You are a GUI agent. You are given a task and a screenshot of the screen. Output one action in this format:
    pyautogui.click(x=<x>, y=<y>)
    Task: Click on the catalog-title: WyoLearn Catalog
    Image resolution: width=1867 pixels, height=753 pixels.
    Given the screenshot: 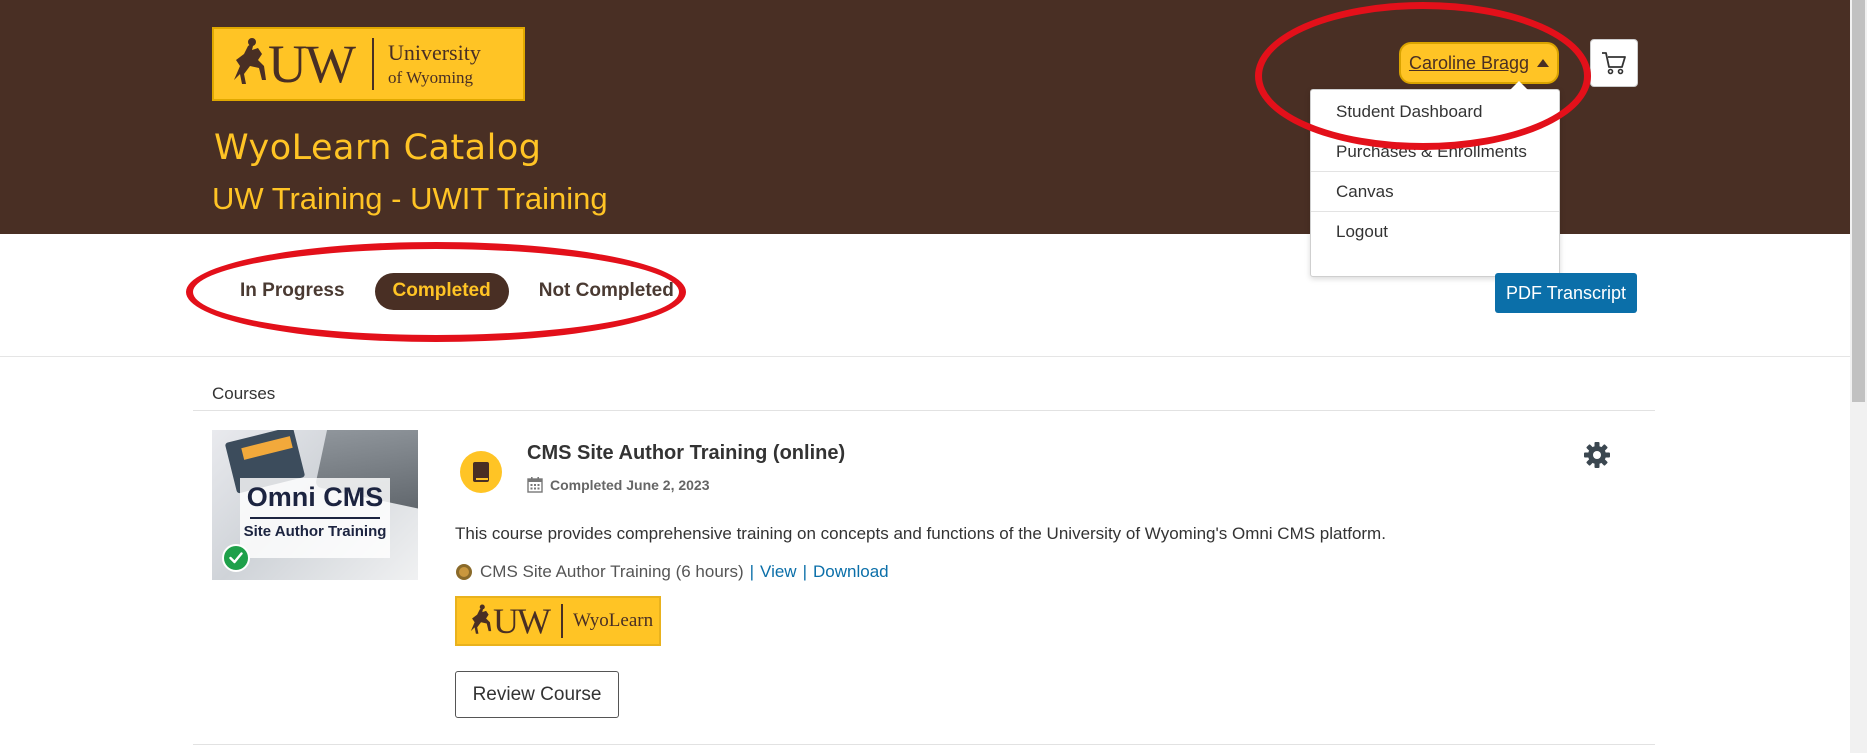 What is the action you would take?
    pyautogui.click(x=378, y=148)
    